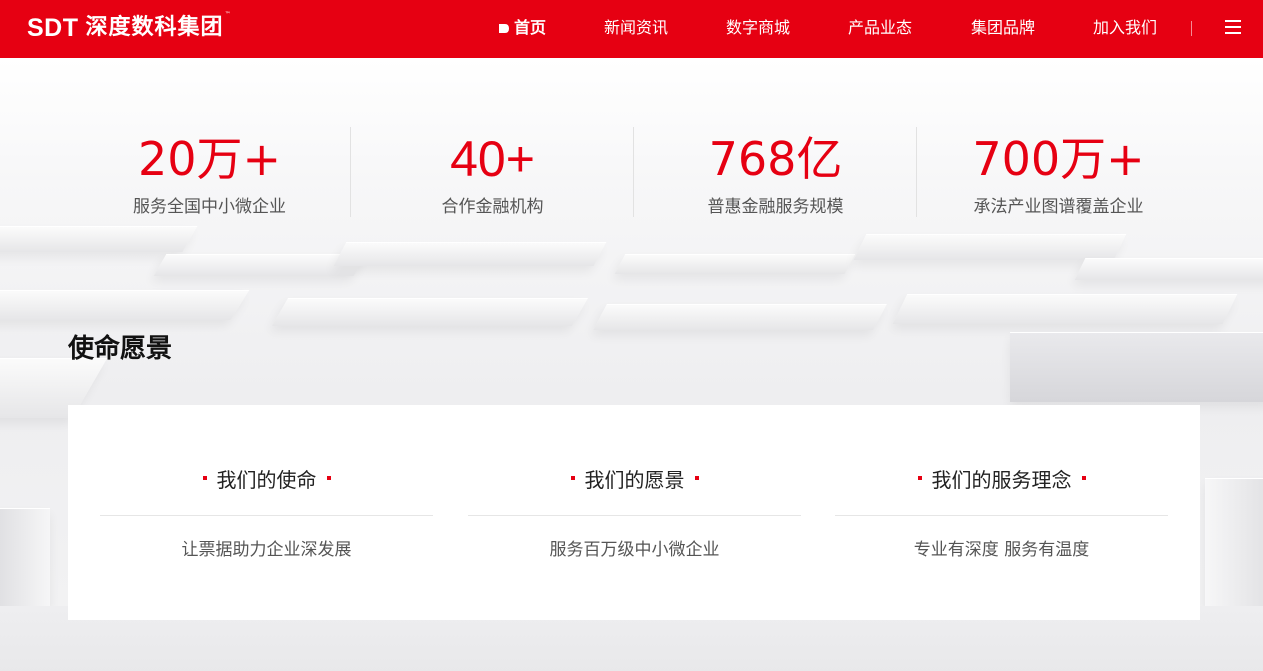 The width and height of the screenshot is (1263, 671). I want to click on logo: SDT 深度数科集团 ™, so click(129, 27).